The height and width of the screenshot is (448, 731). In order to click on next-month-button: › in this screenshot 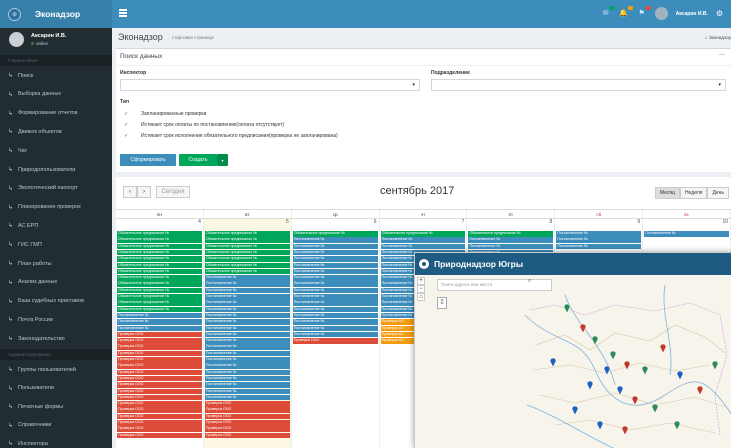, I will do `click(144, 192)`.